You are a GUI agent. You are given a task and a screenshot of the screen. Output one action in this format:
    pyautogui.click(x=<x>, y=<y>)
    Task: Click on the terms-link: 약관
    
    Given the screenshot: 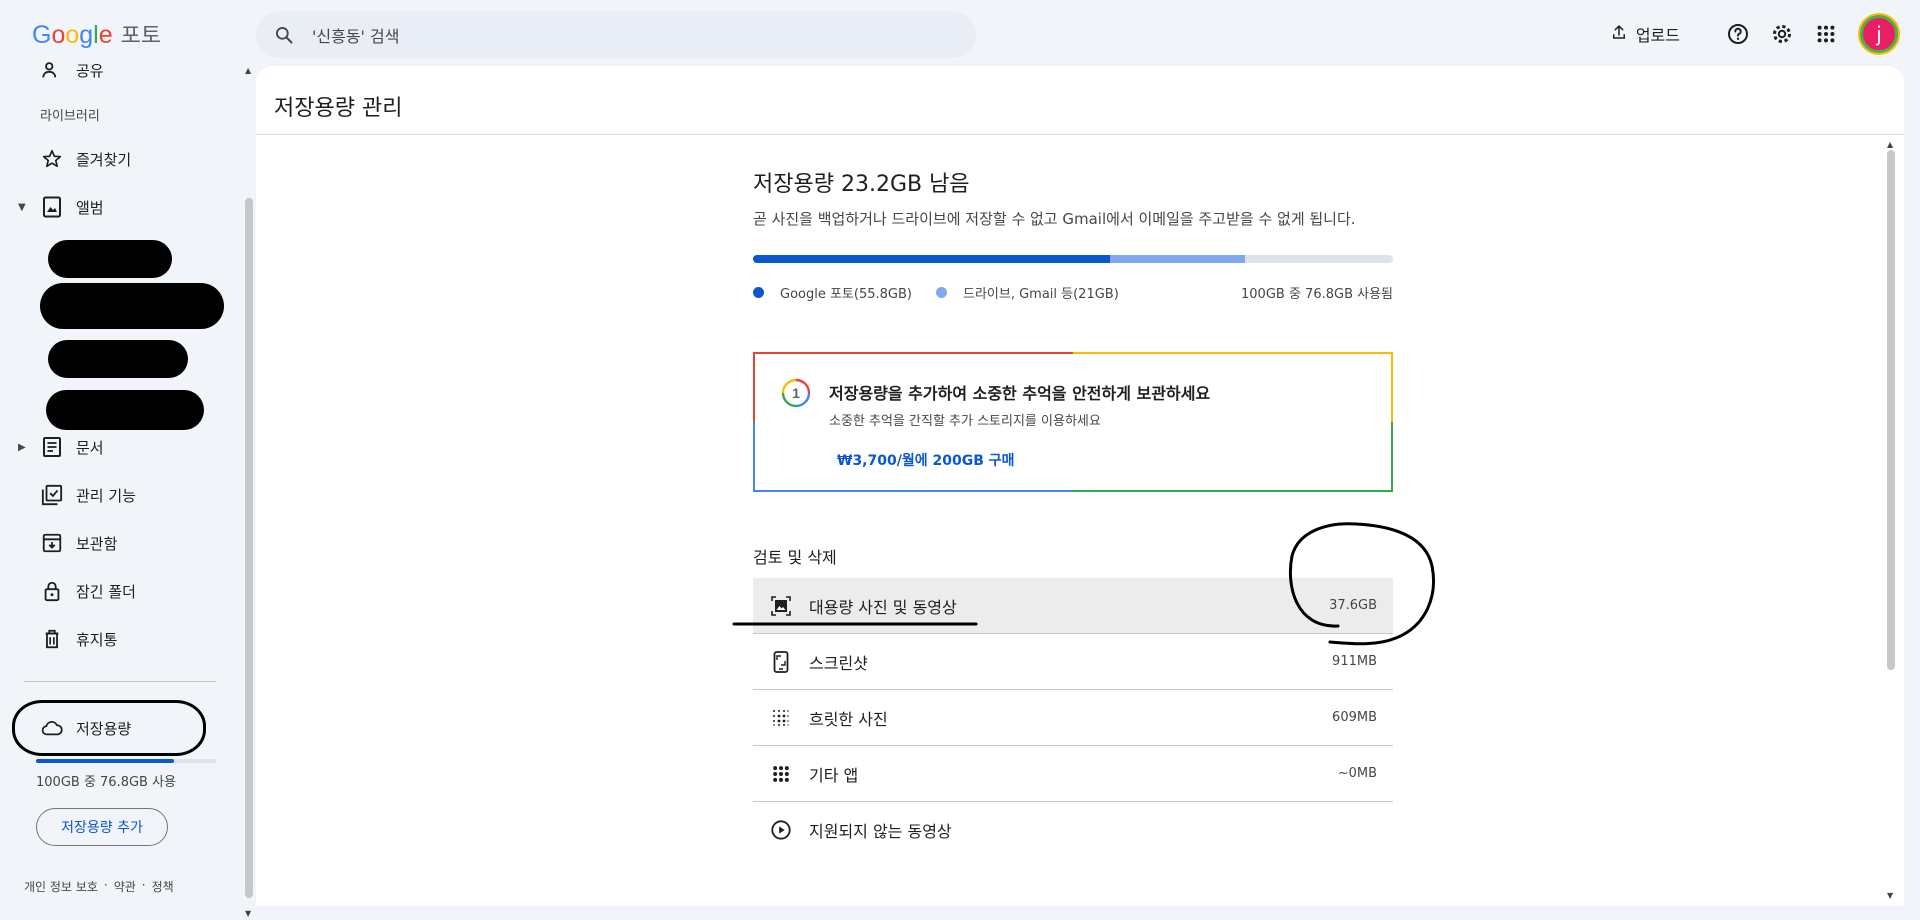 What is the action you would take?
    pyautogui.click(x=125, y=886)
    